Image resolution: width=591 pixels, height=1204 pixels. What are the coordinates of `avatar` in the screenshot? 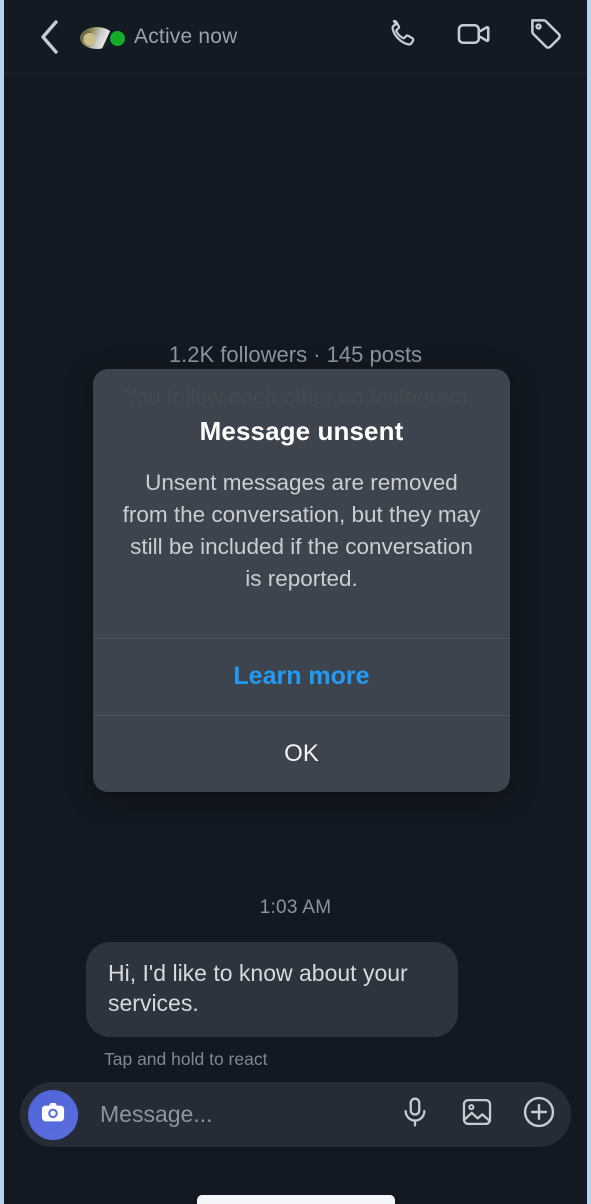 It's located at (103, 37).